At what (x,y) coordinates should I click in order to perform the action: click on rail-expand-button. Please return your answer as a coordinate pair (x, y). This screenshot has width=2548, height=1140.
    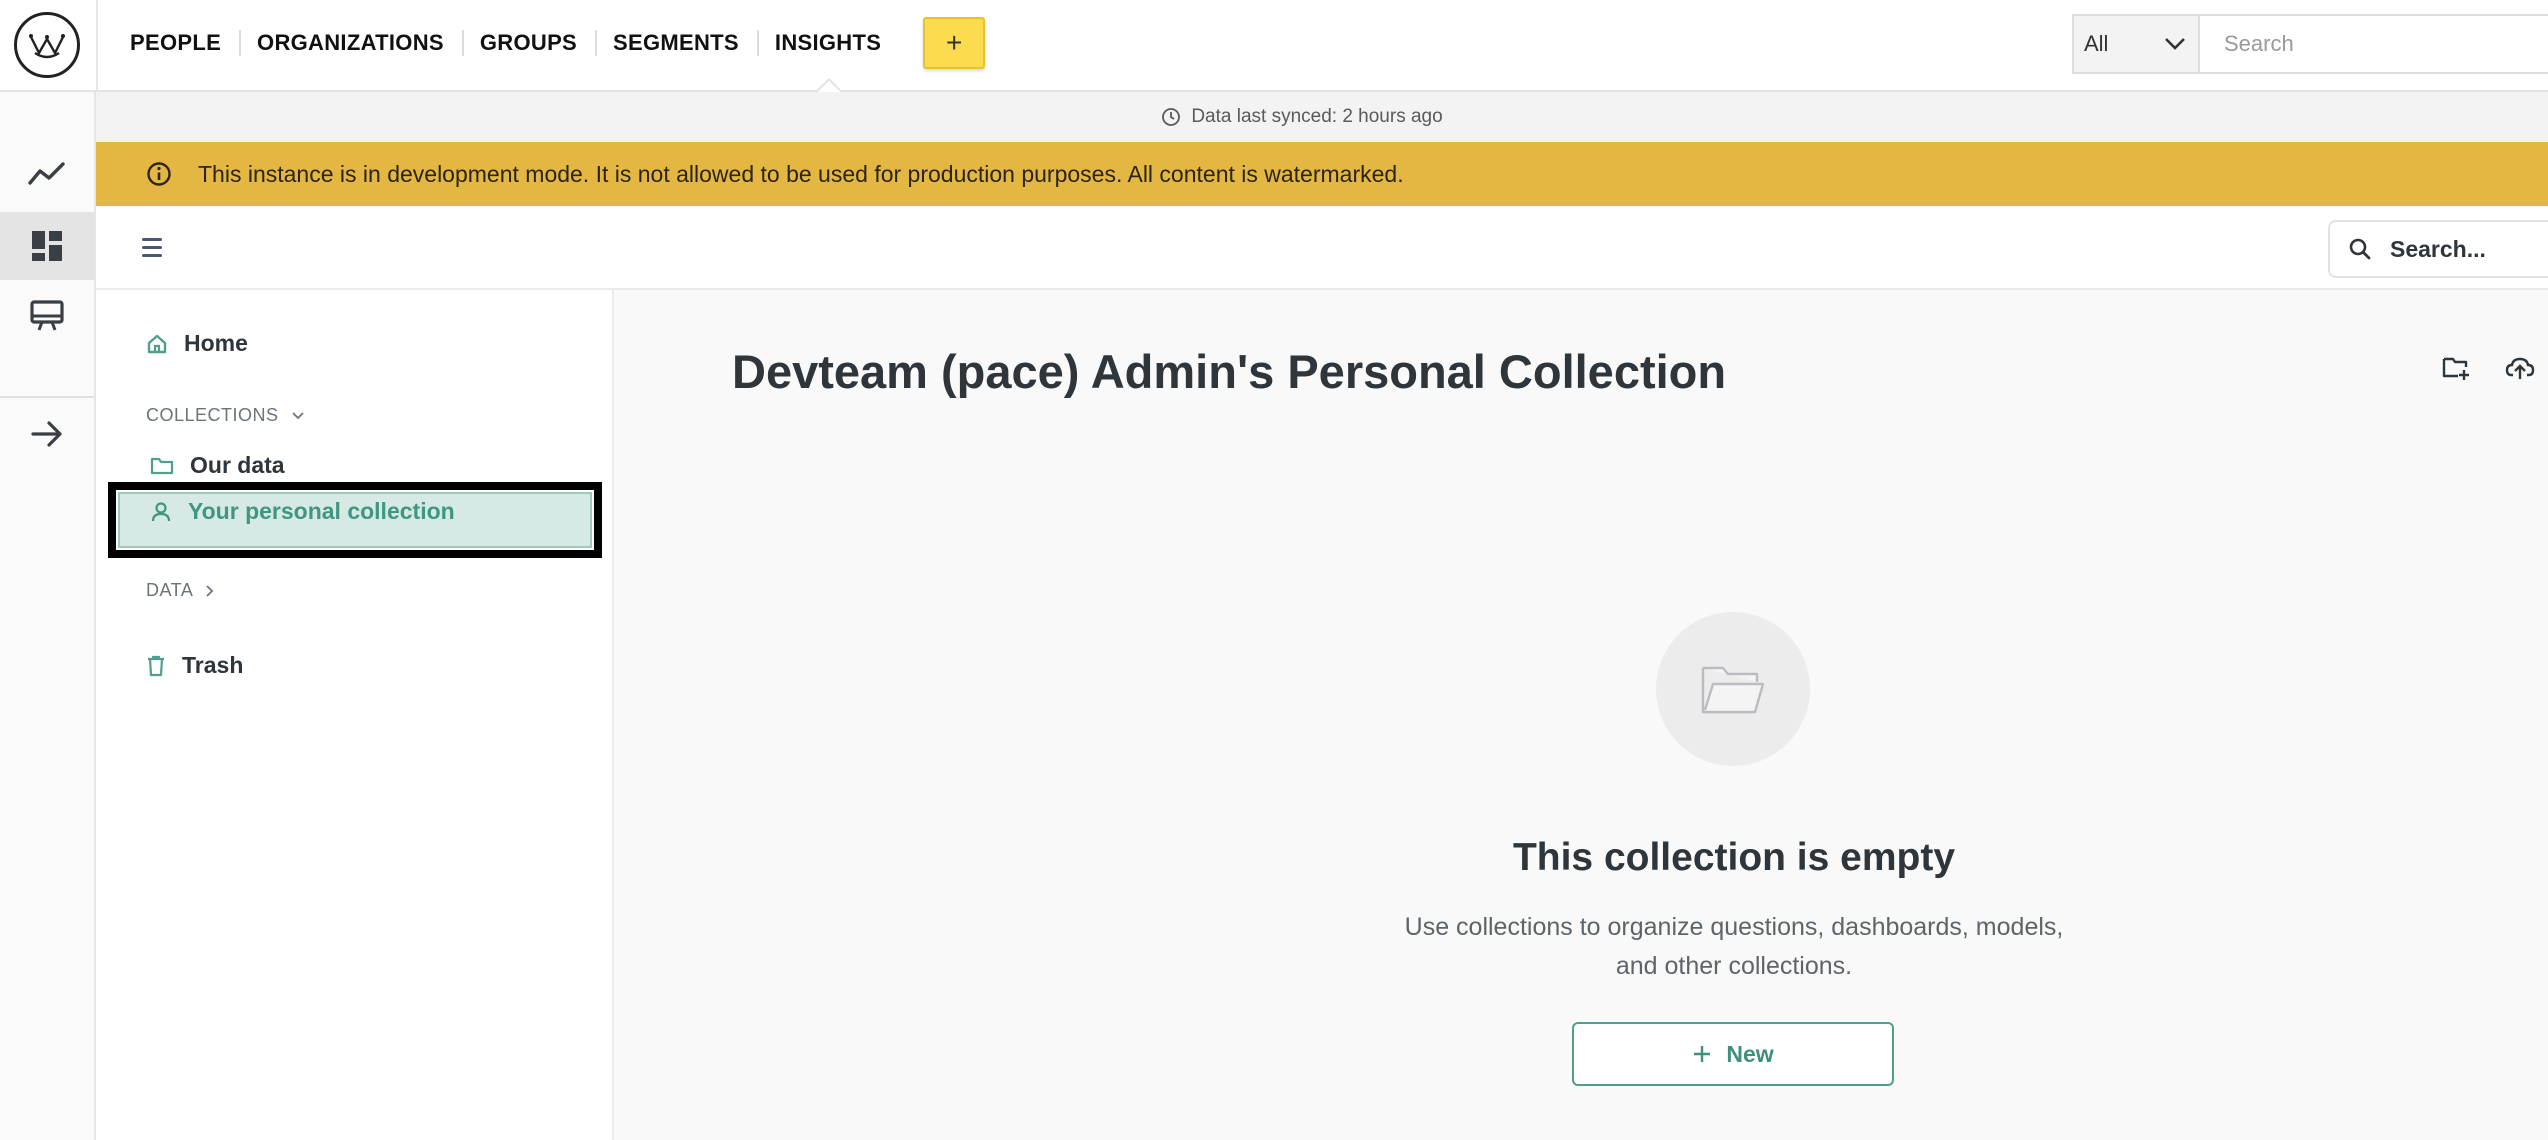
    Looking at the image, I should click on (47, 434).